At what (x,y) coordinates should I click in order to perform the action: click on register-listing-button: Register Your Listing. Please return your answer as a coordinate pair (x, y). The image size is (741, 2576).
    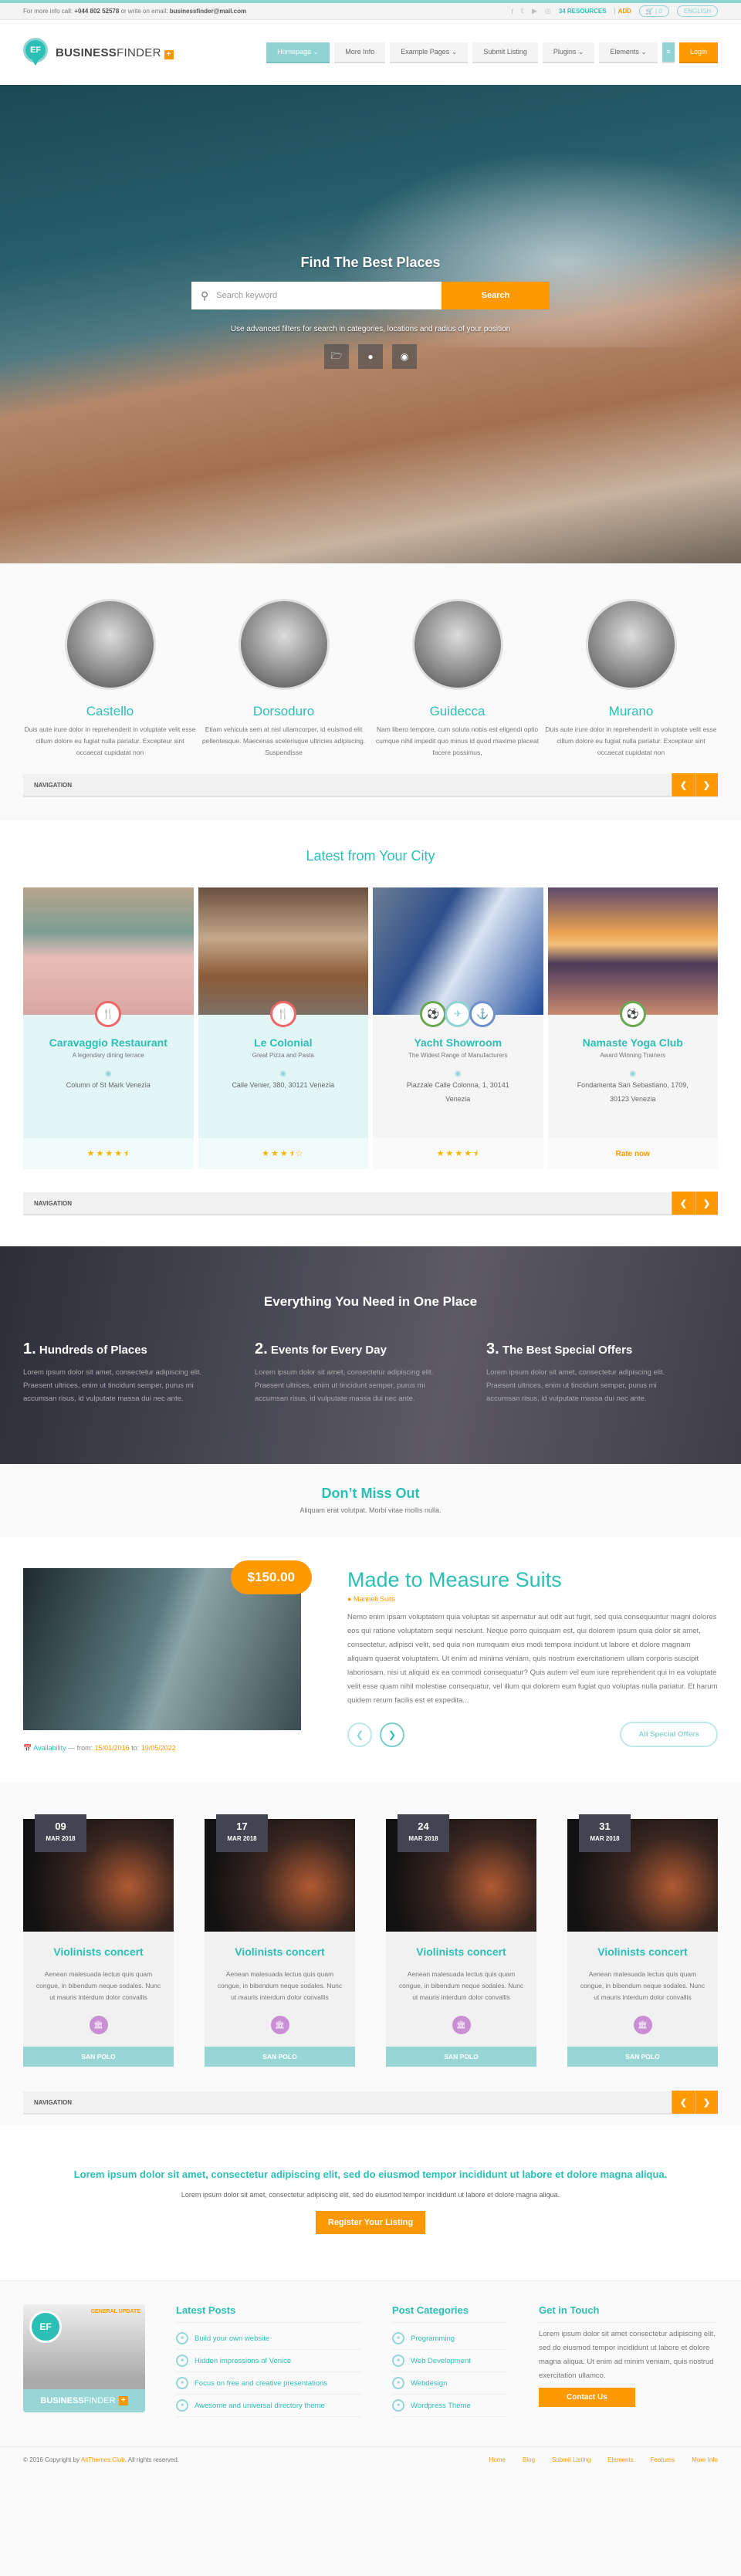
    Looking at the image, I should click on (370, 2222).